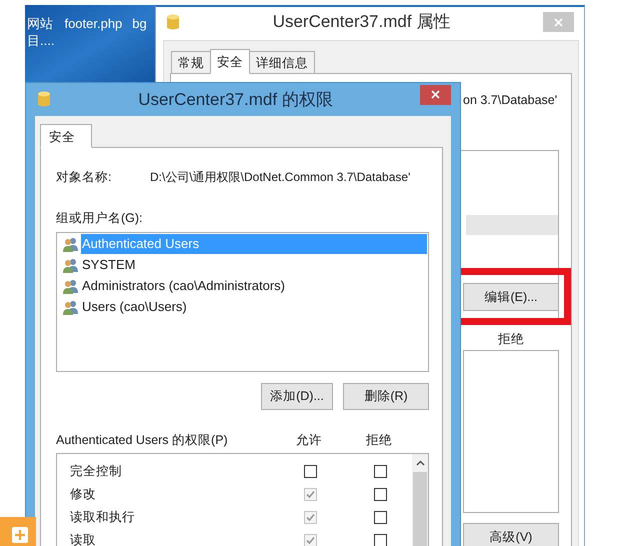 The height and width of the screenshot is (546, 634). Describe the element at coordinates (511, 534) in the screenshot. I see `advanced-button: 高级(V)` at that location.